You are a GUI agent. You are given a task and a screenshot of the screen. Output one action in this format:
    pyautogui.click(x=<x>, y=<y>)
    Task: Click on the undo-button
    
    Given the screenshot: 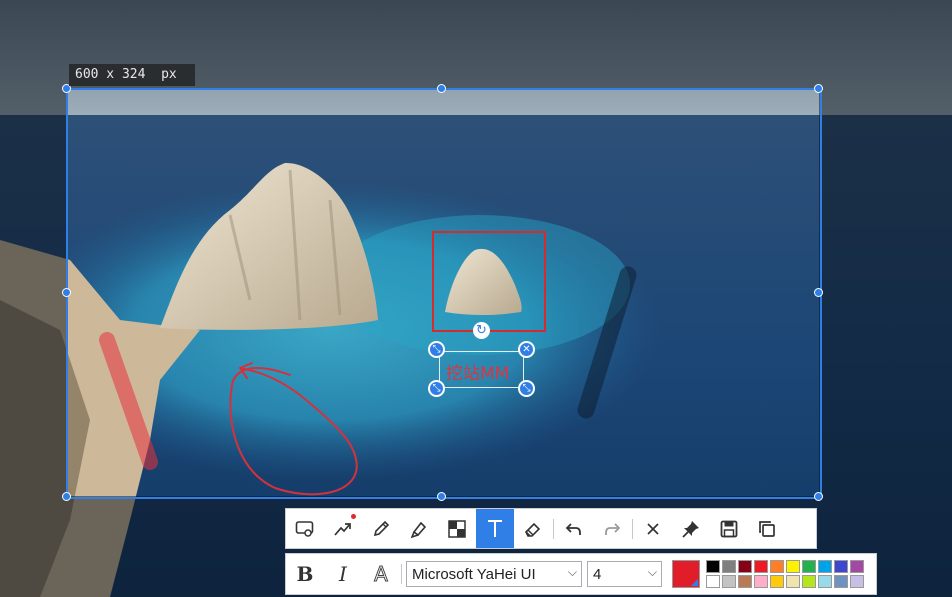 What is the action you would take?
    pyautogui.click(x=574, y=528)
    